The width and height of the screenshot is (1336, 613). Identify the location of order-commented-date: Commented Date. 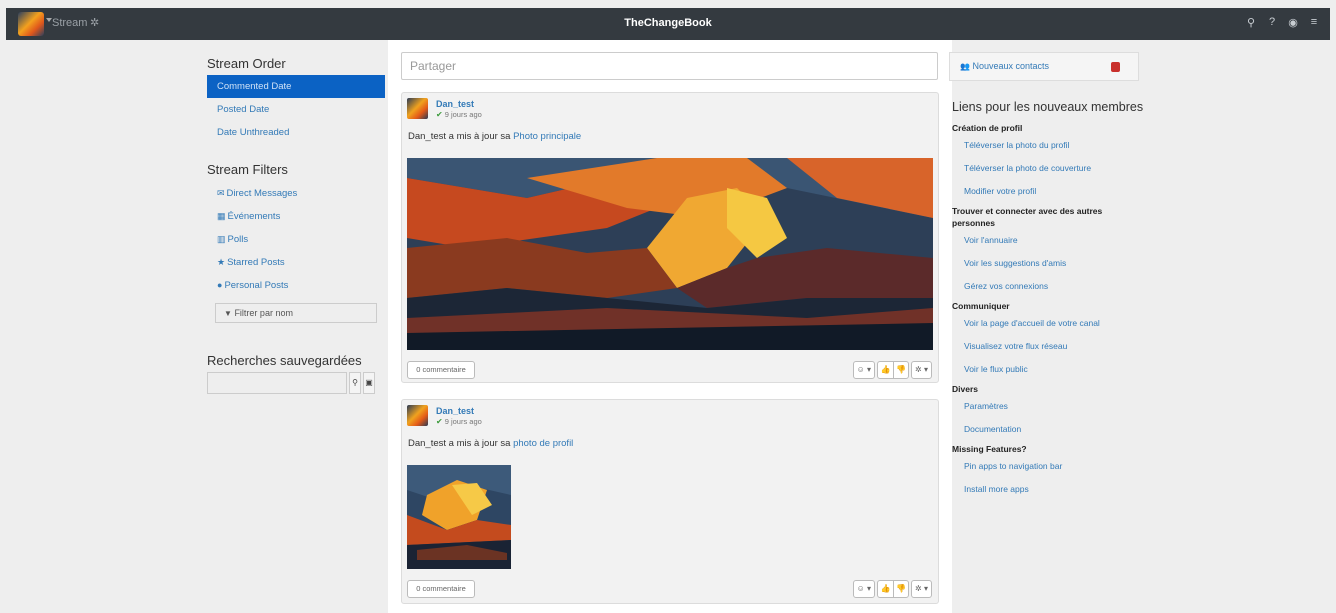
(296, 86).